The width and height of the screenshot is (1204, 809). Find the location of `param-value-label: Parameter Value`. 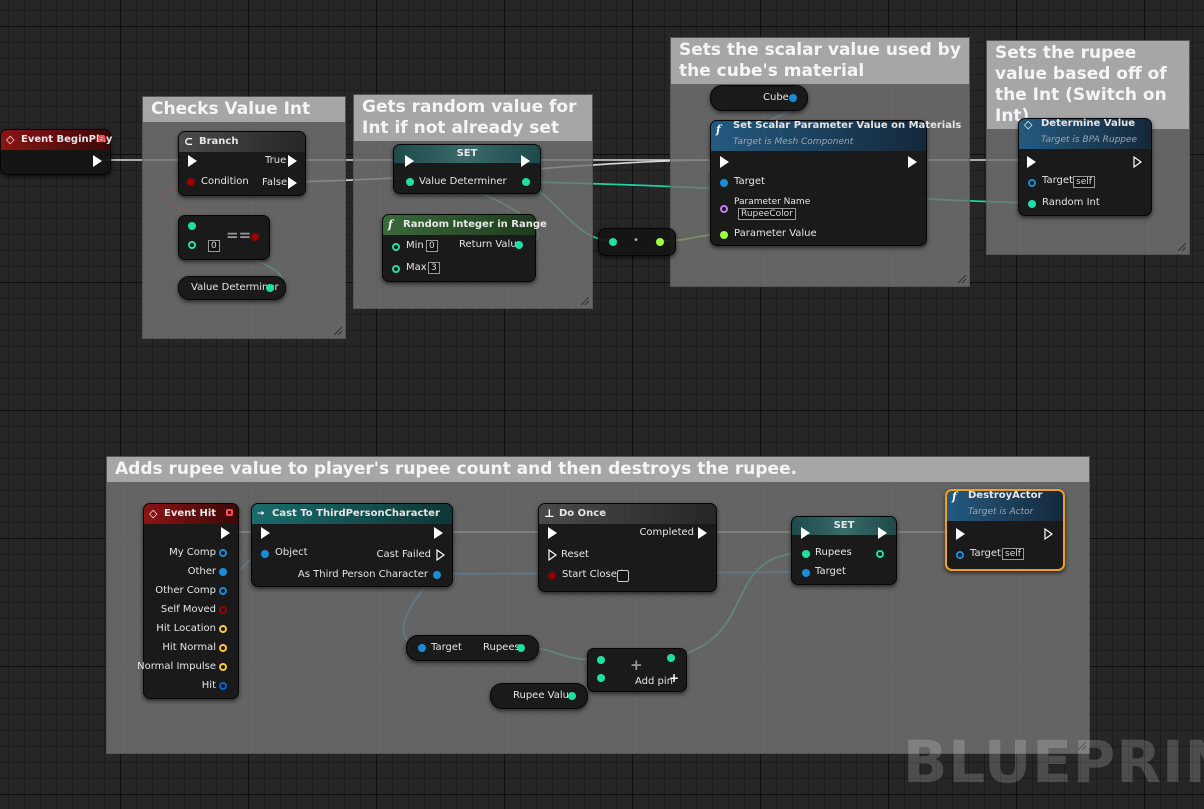

param-value-label: Parameter Value is located at coordinates (775, 233).